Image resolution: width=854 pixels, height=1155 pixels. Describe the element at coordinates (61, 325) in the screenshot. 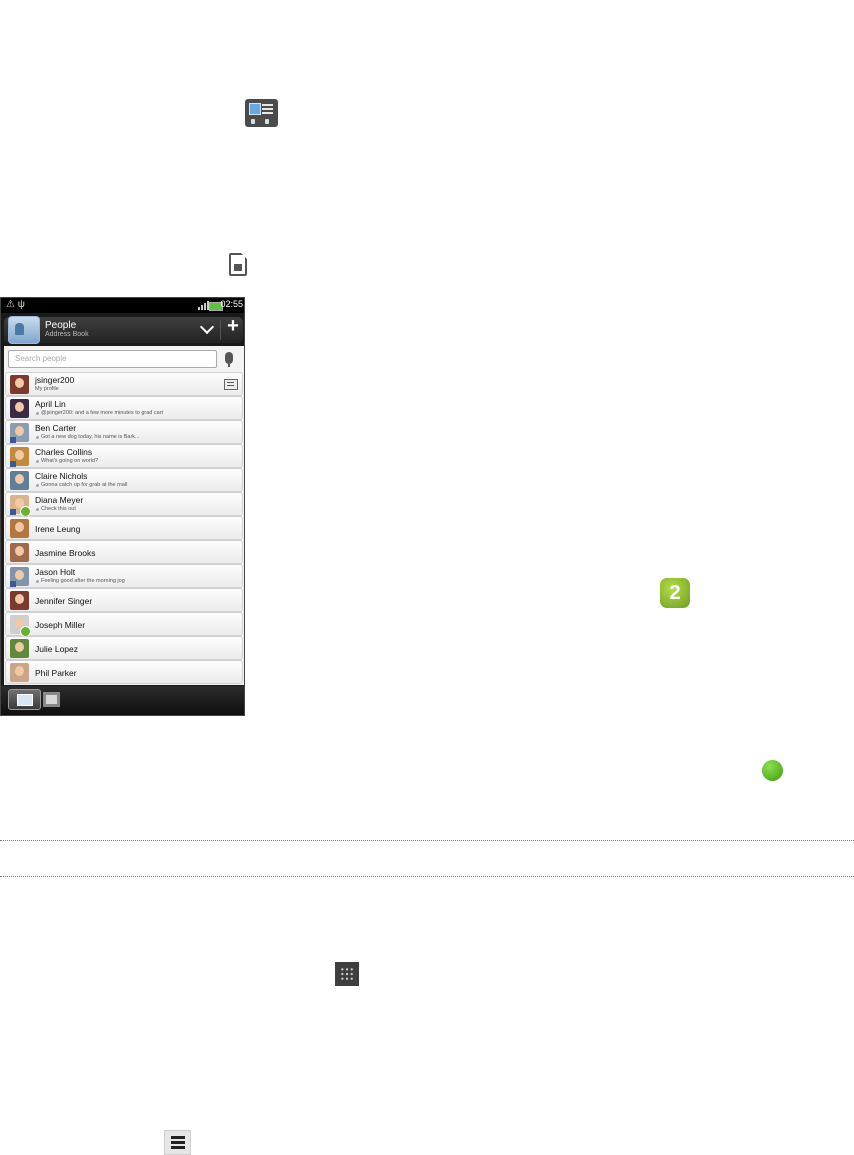

I see `header-title: People` at that location.